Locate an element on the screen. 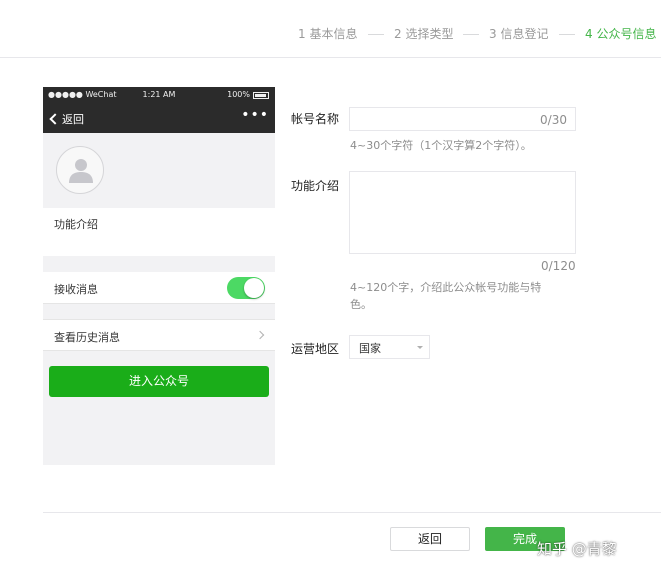 This screenshot has width=661, height=578. region-label: 运营地区 is located at coordinates (315, 349).